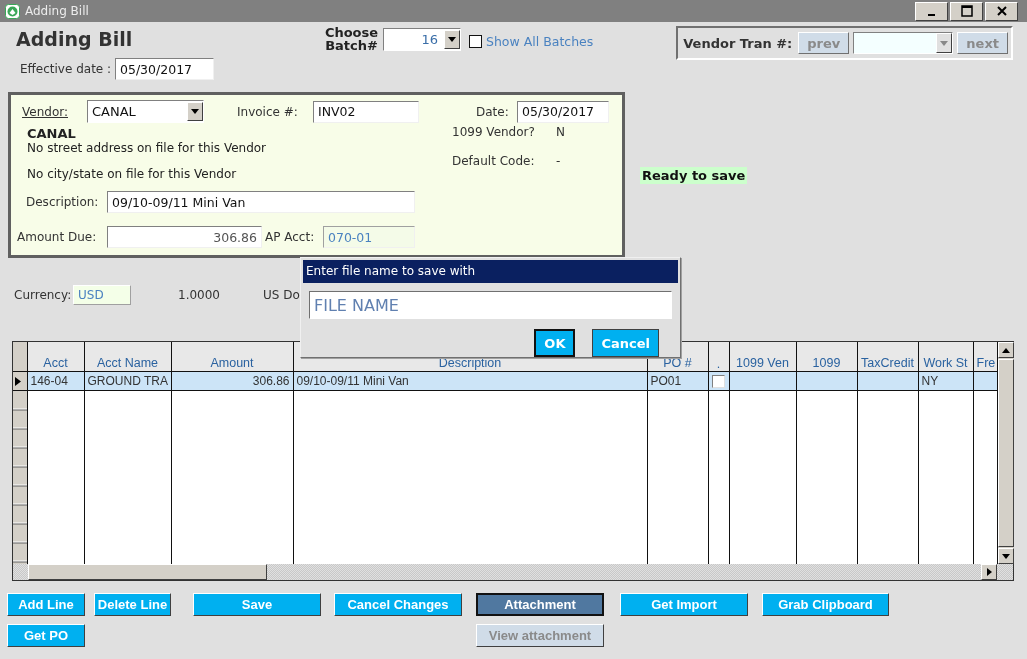  What do you see at coordinates (513, 572) in the screenshot?
I see `horizontal-scrollbar` at bounding box center [513, 572].